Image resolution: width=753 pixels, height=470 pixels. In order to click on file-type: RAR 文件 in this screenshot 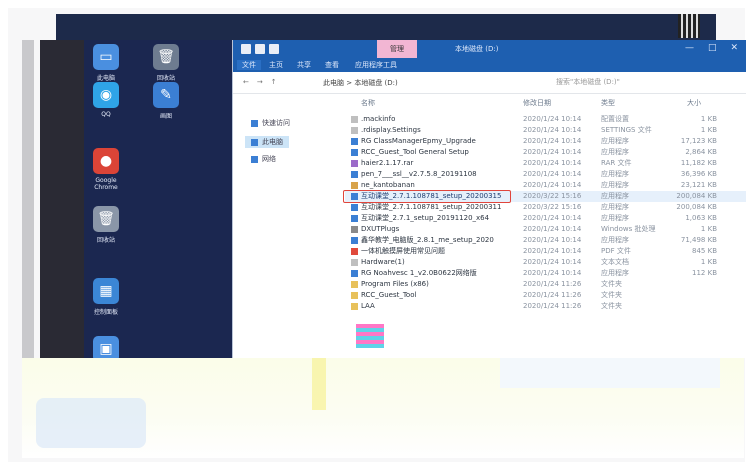, I will do `click(616, 163)`.